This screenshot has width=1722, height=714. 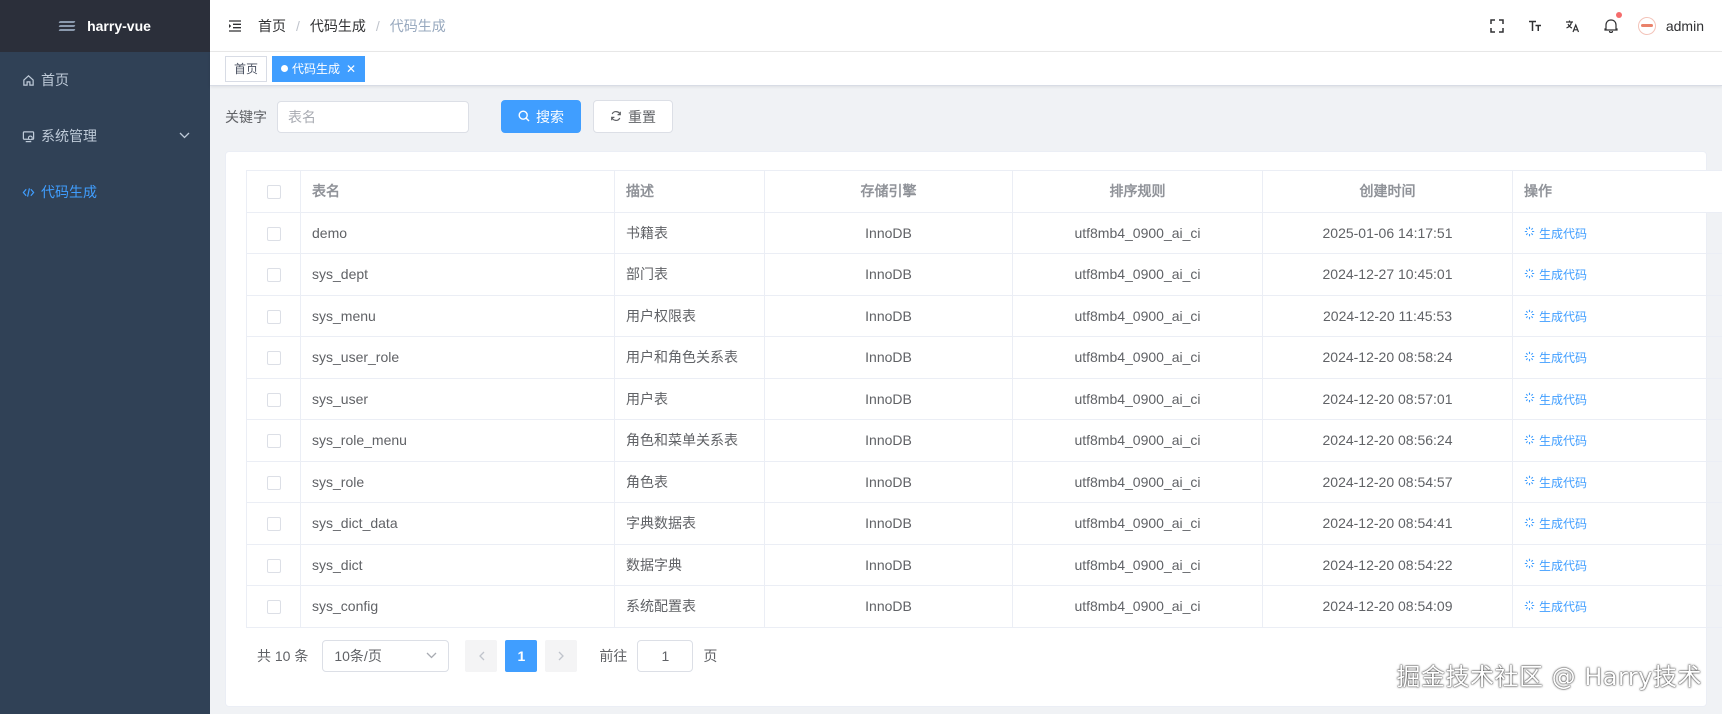 I want to click on next-page-button, so click(x=561, y=655).